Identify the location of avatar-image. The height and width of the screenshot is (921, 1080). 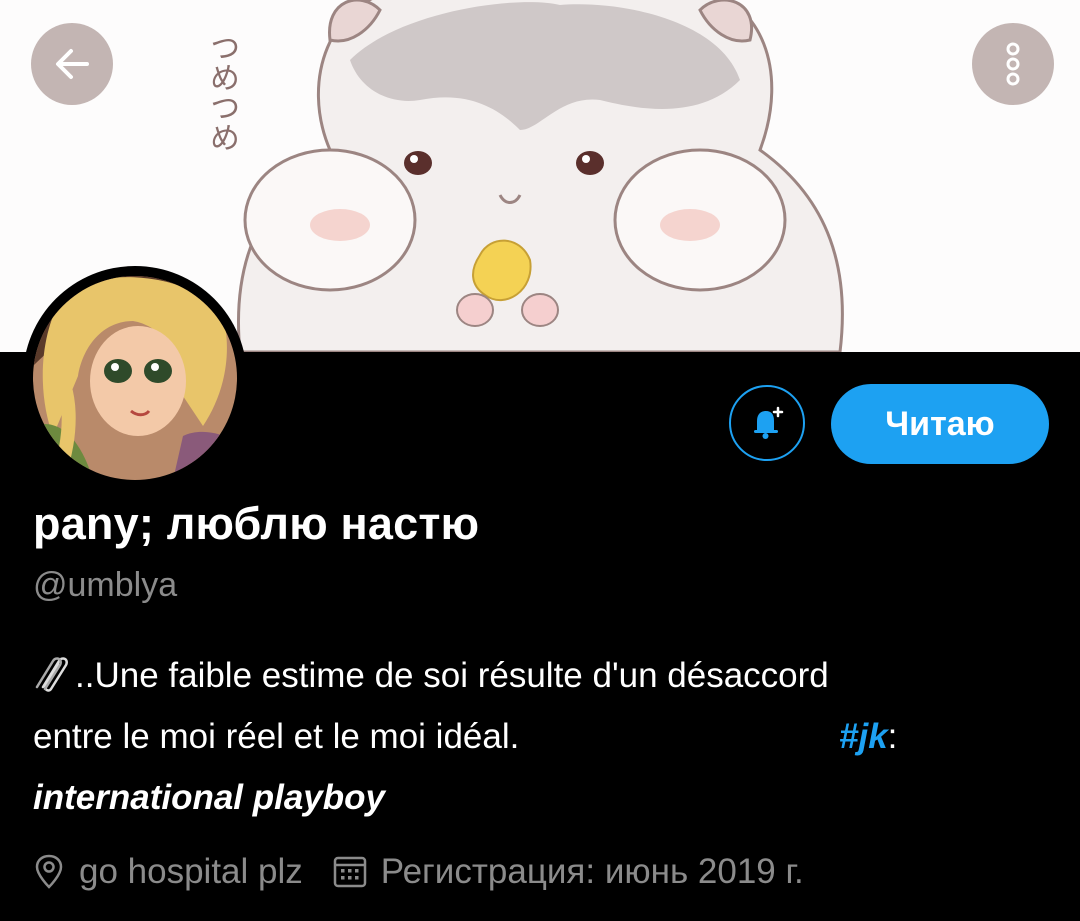
(135, 378).